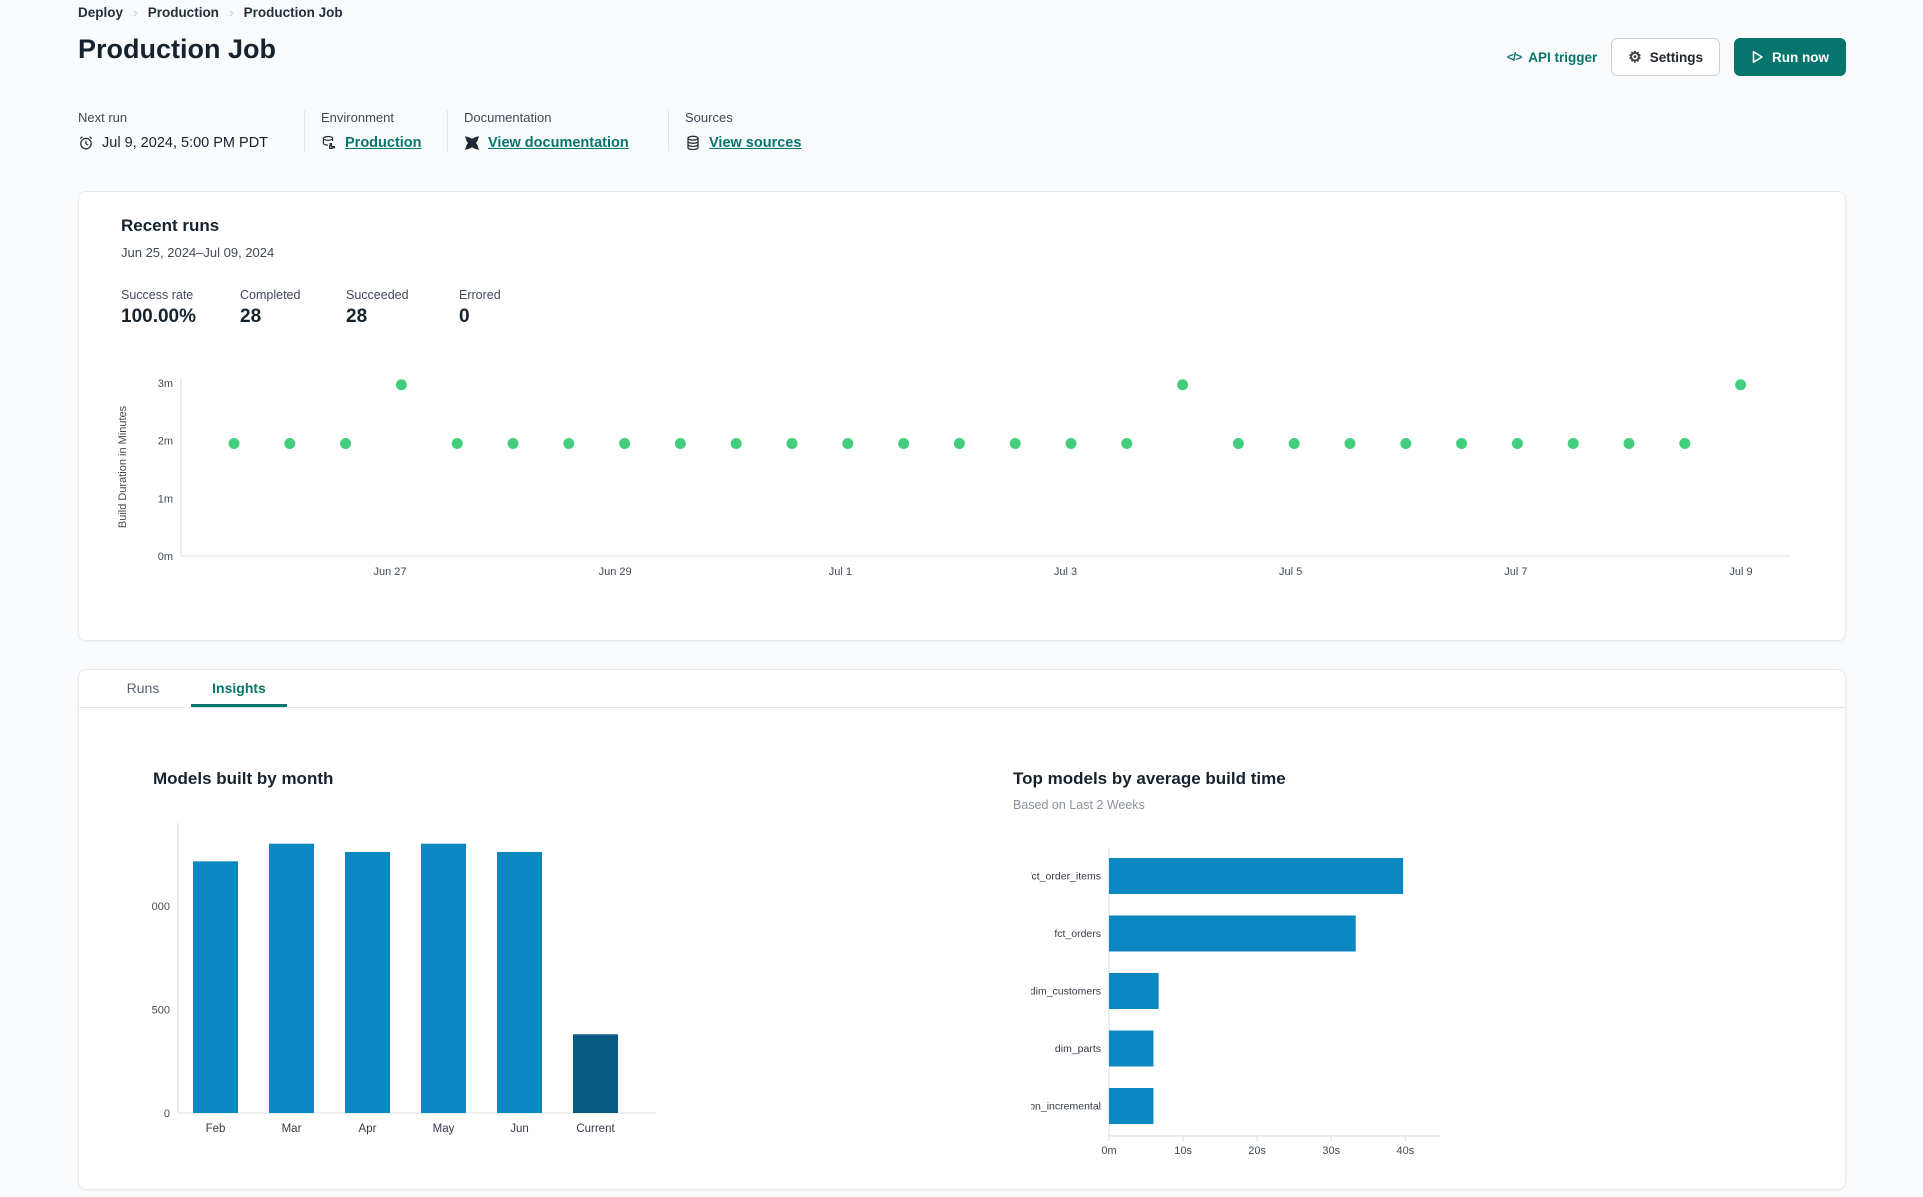 This screenshot has width=1923, height=1197. I want to click on meta-environment: Environment Production, so click(375, 130).